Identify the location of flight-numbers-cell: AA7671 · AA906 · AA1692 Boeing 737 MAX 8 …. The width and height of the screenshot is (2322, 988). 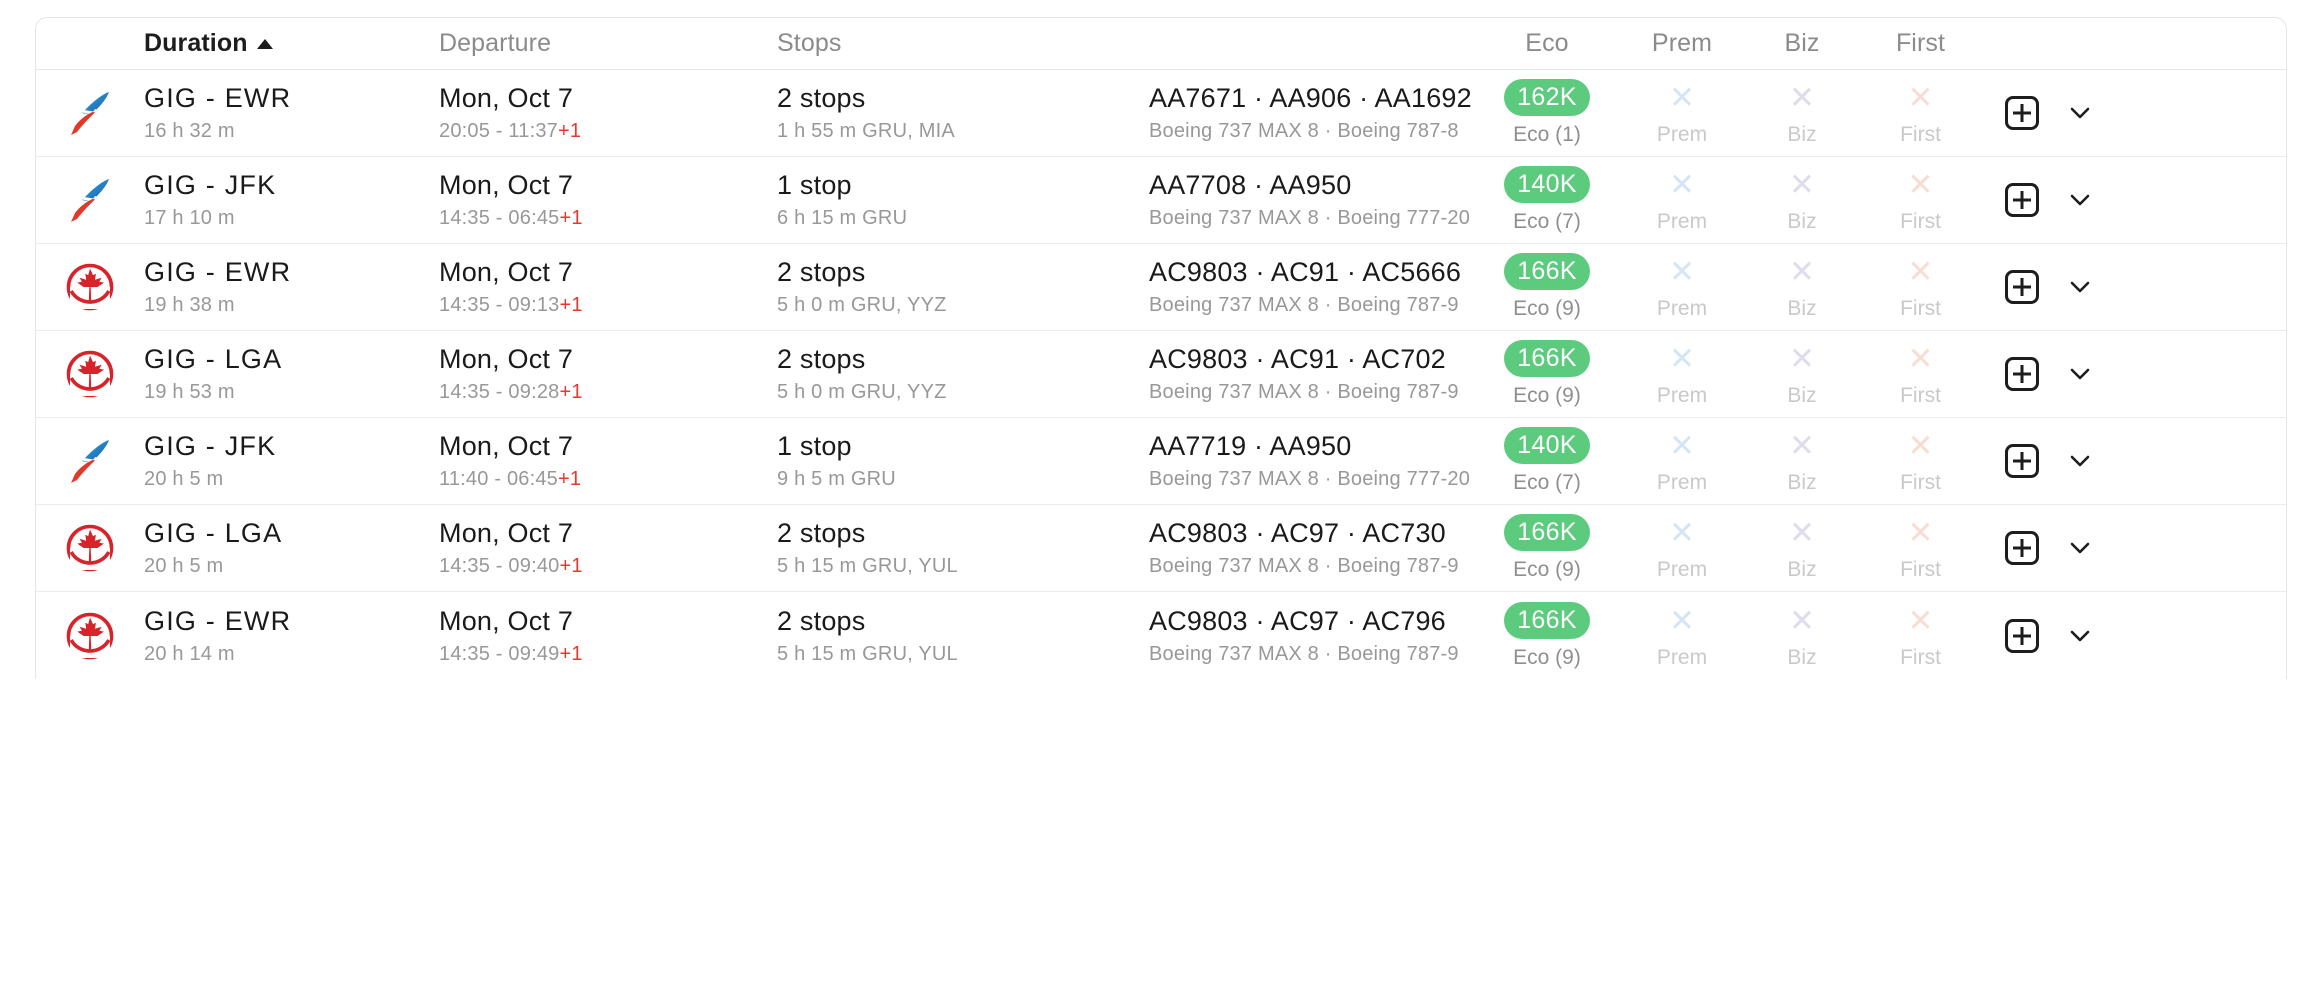
(1312, 113).